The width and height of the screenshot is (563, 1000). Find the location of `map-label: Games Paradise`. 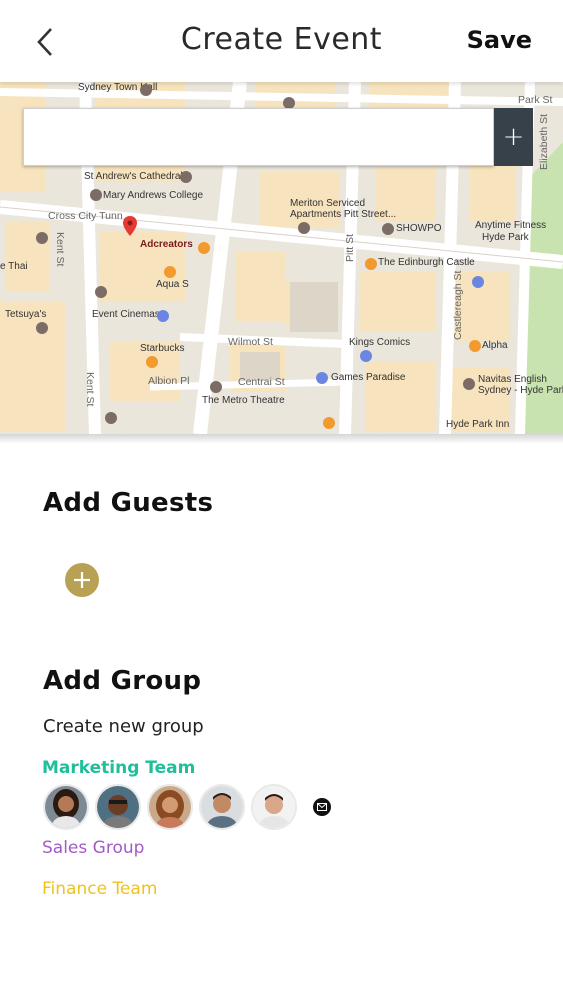

map-label: Games Paradise is located at coordinates (368, 377).